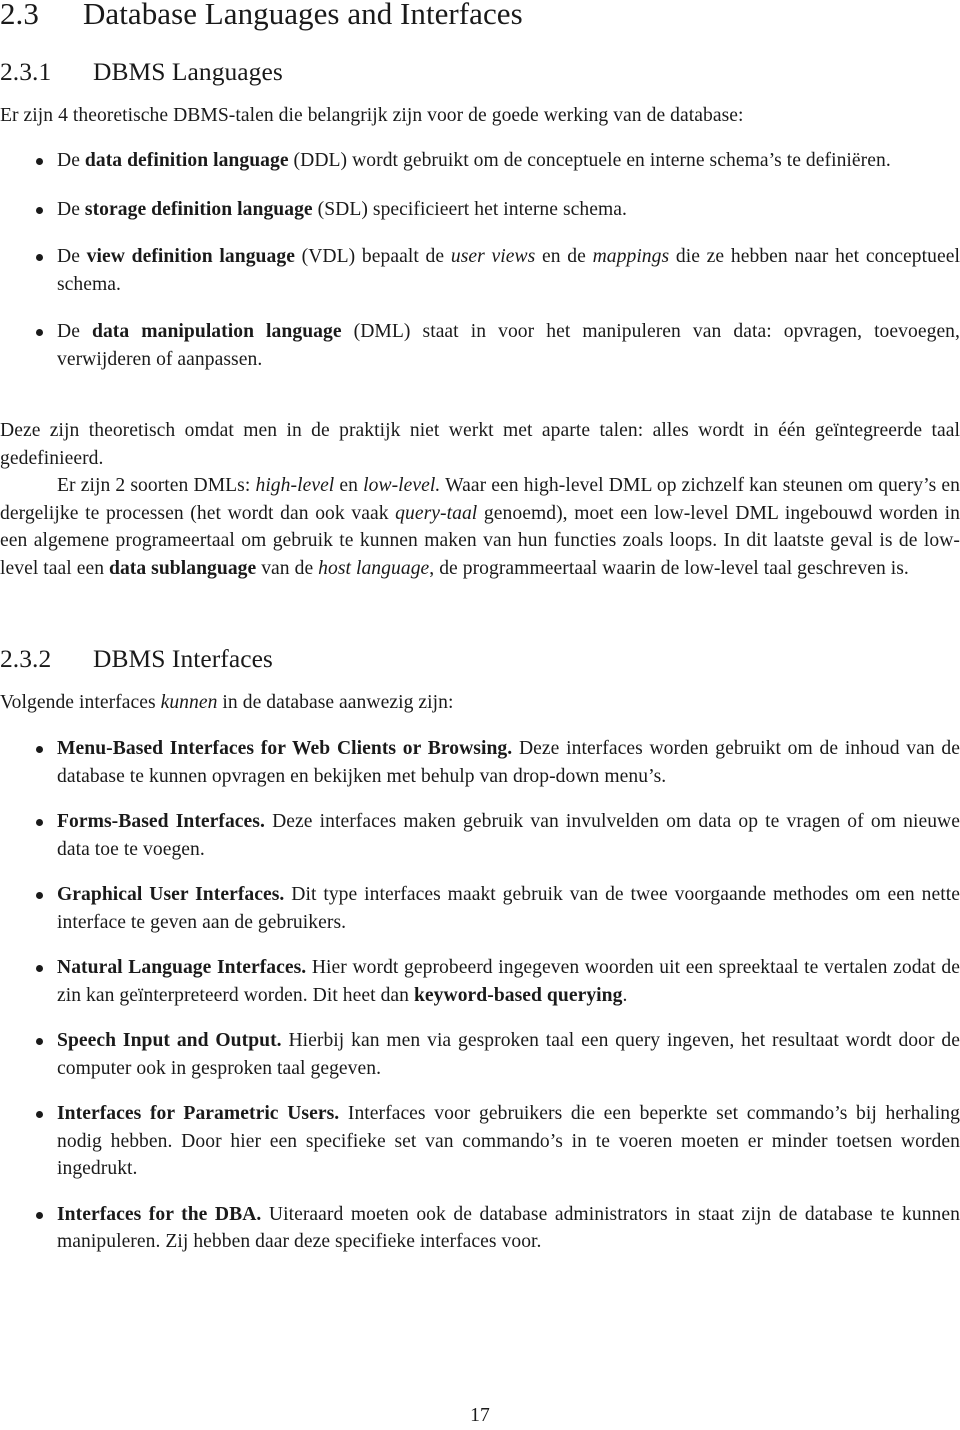 The height and width of the screenshot is (1430, 960). Describe the element at coordinates (436, 513) in the screenshot. I see `emphasis-query-taal: query-taal` at that location.